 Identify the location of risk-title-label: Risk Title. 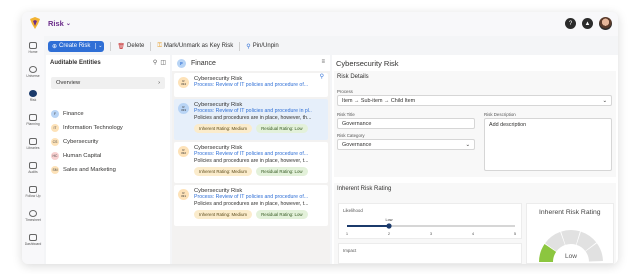
(346, 114).